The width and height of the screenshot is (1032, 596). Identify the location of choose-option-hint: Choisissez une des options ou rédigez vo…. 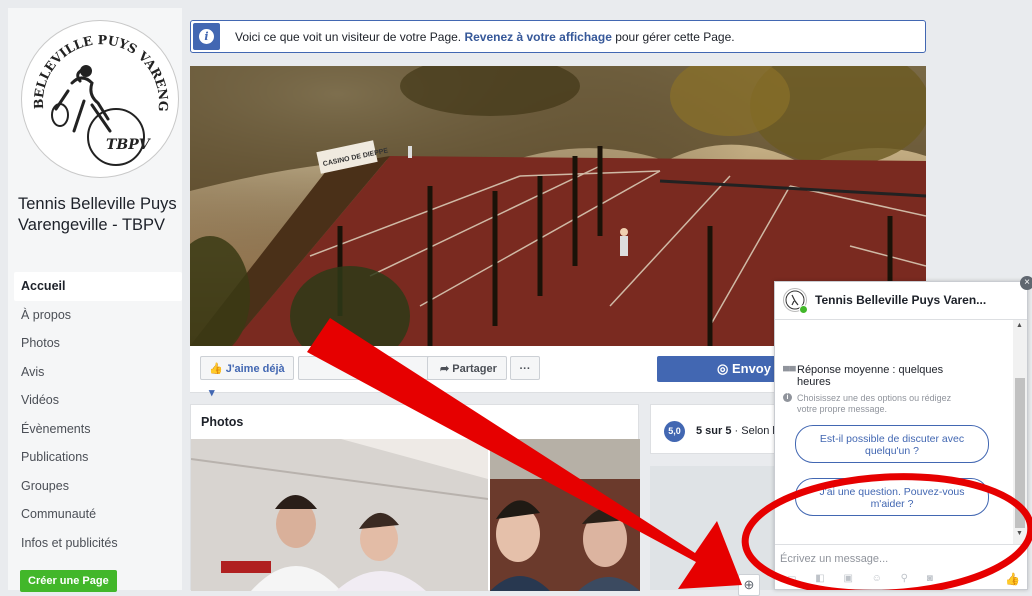
(874, 403).